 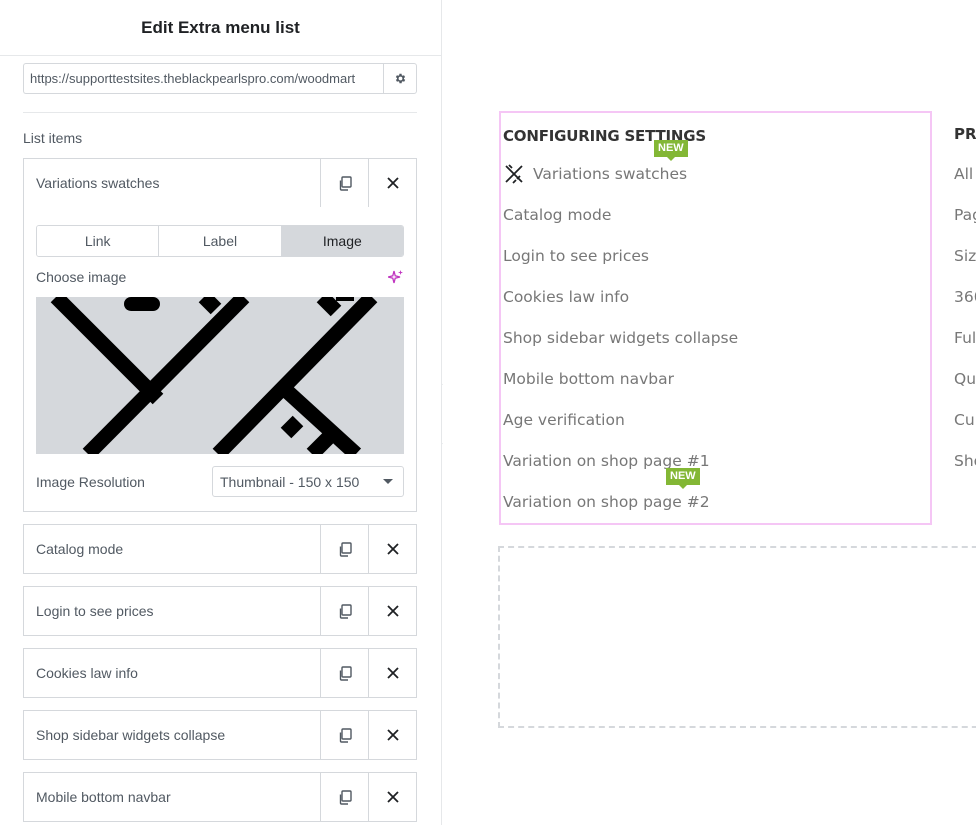 I want to click on menu-item-login-to-see-prices: Login to see prices, so click(x=576, y=256).